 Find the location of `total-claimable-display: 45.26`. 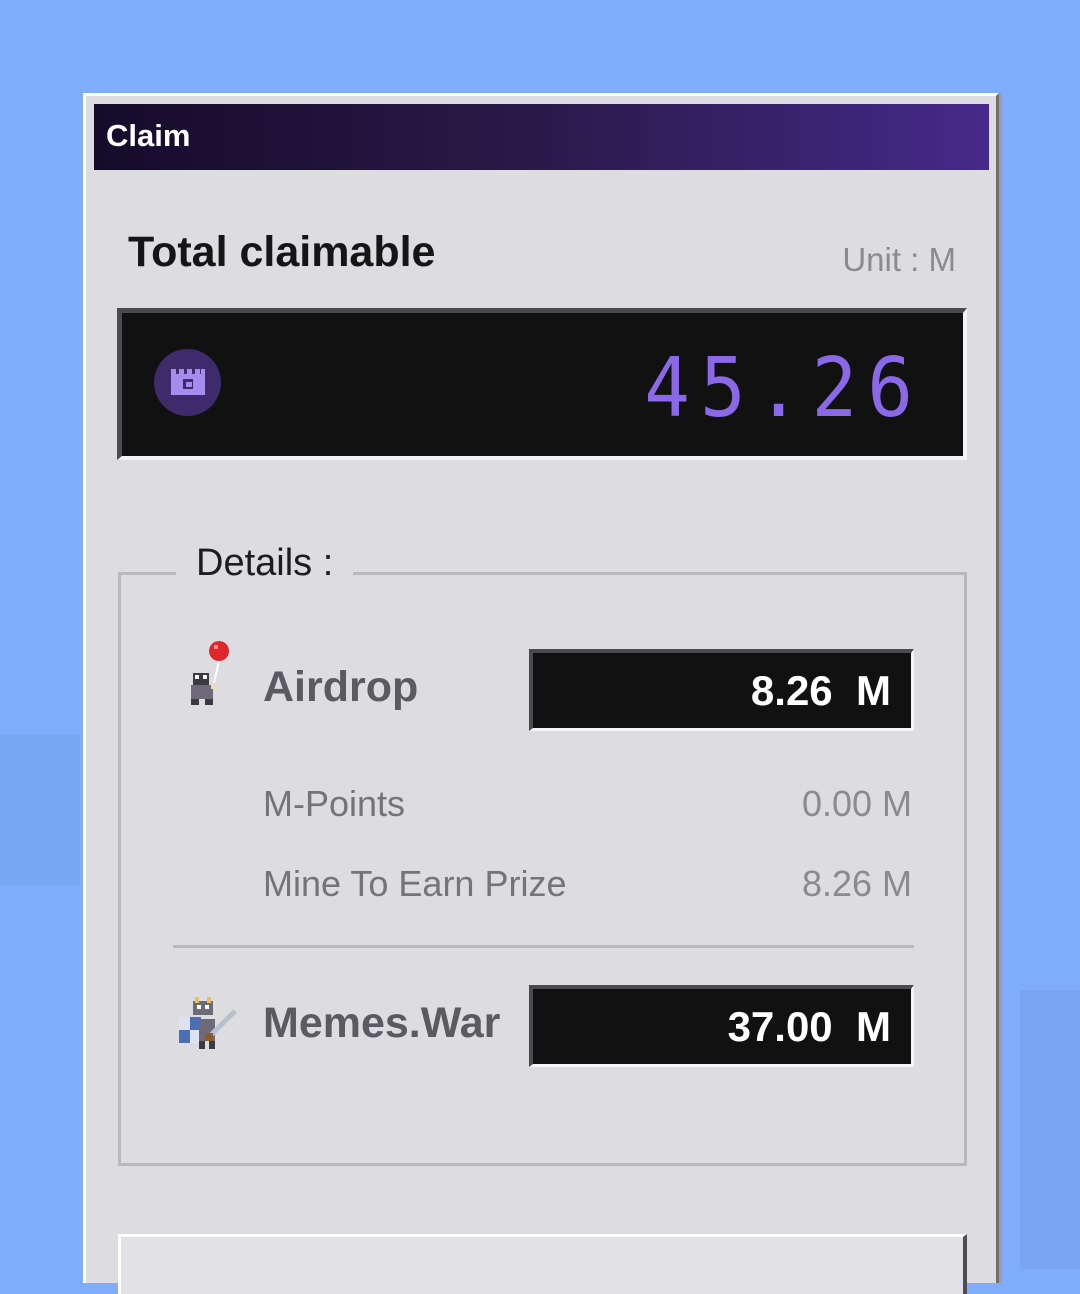

total-claimable-display: 45.26 is located at coordinates (542, 384).